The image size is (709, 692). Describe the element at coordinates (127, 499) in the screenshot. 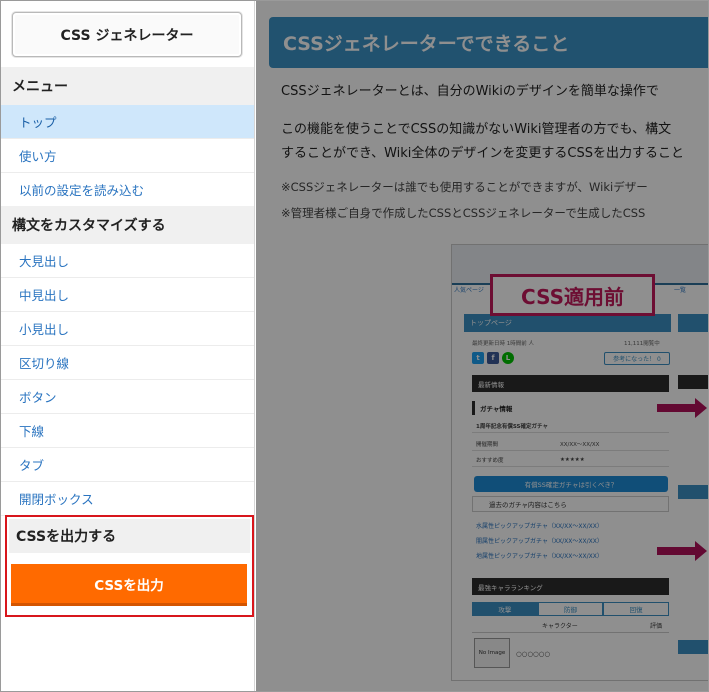

I see `sidebar-item-collapsible-box: 開閉ボックス` at that location.